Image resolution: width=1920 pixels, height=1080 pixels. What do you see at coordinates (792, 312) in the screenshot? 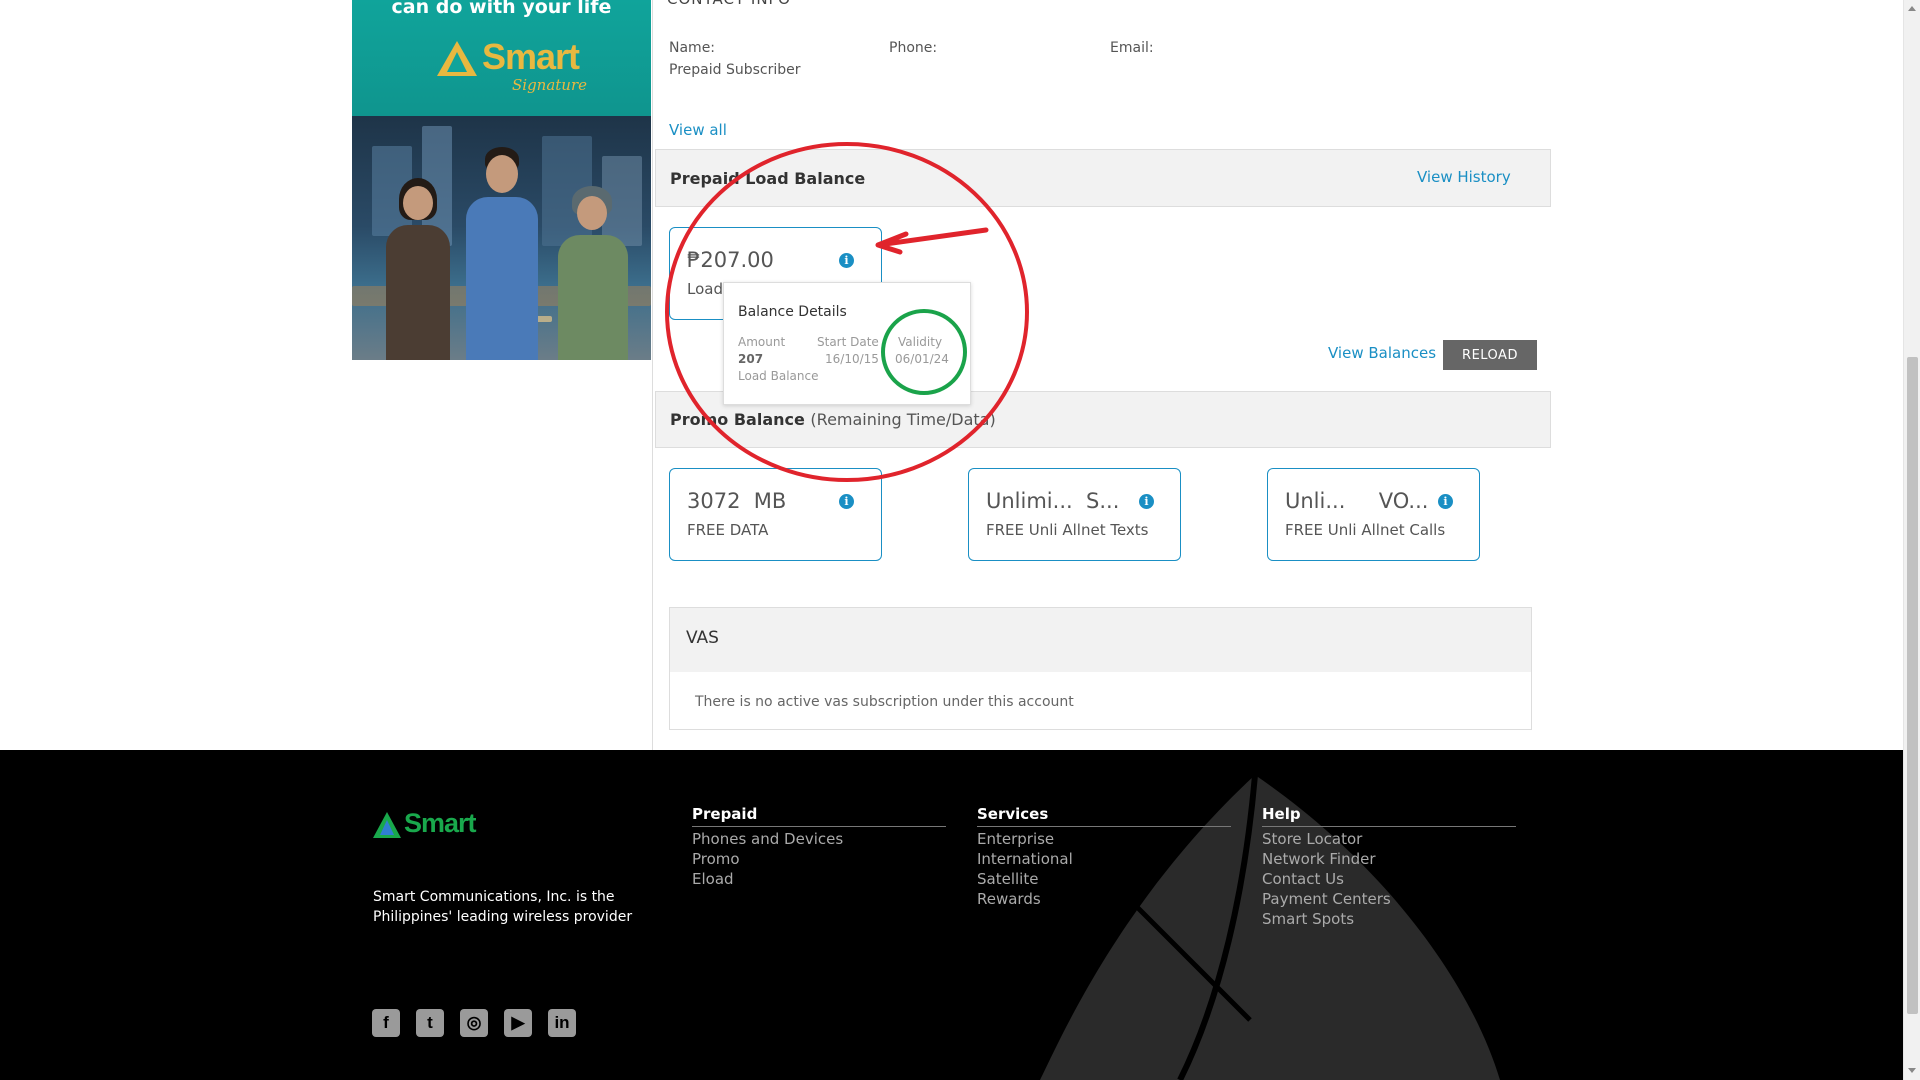
I see `tooltip-title: Balance Details` at bounding box center [792, 312].